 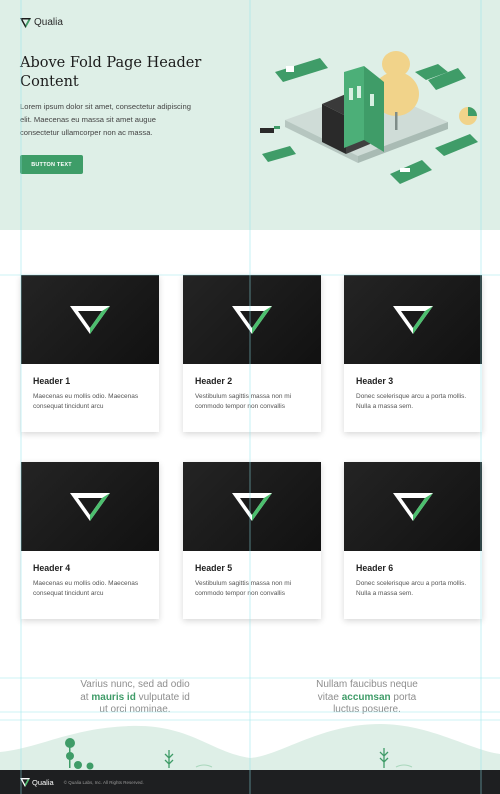 What do you see at coordinates (111, 72) in the screenshot?
I see `hero-title: Above Fold Page Header Content` at bounding box center [111, 72].